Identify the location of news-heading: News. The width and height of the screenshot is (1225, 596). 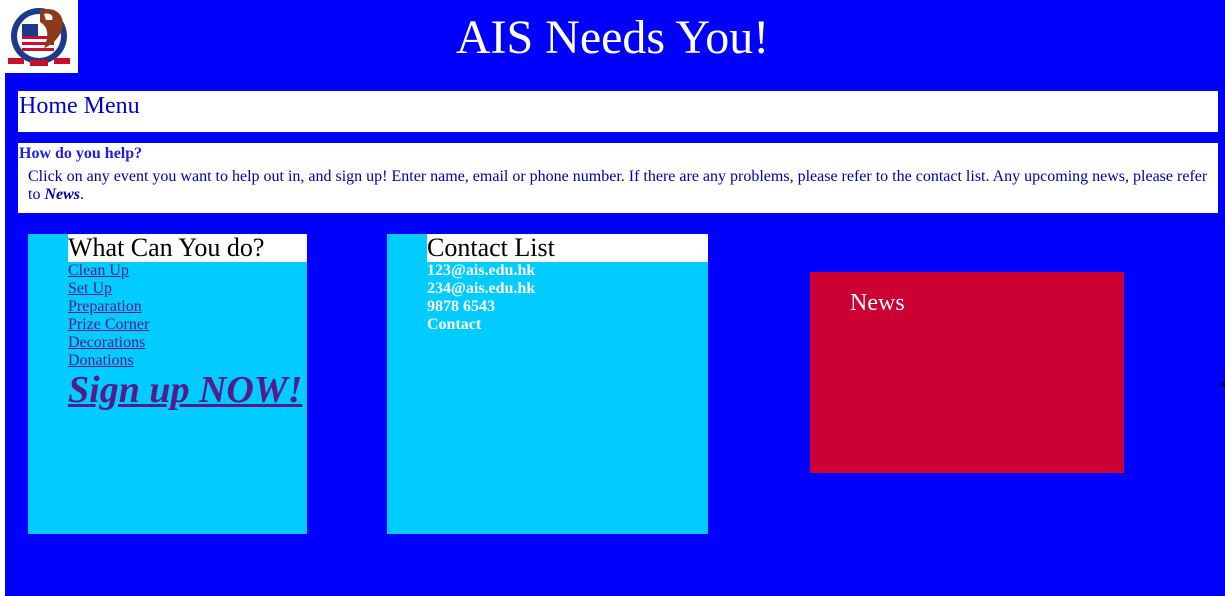
(877, 303).